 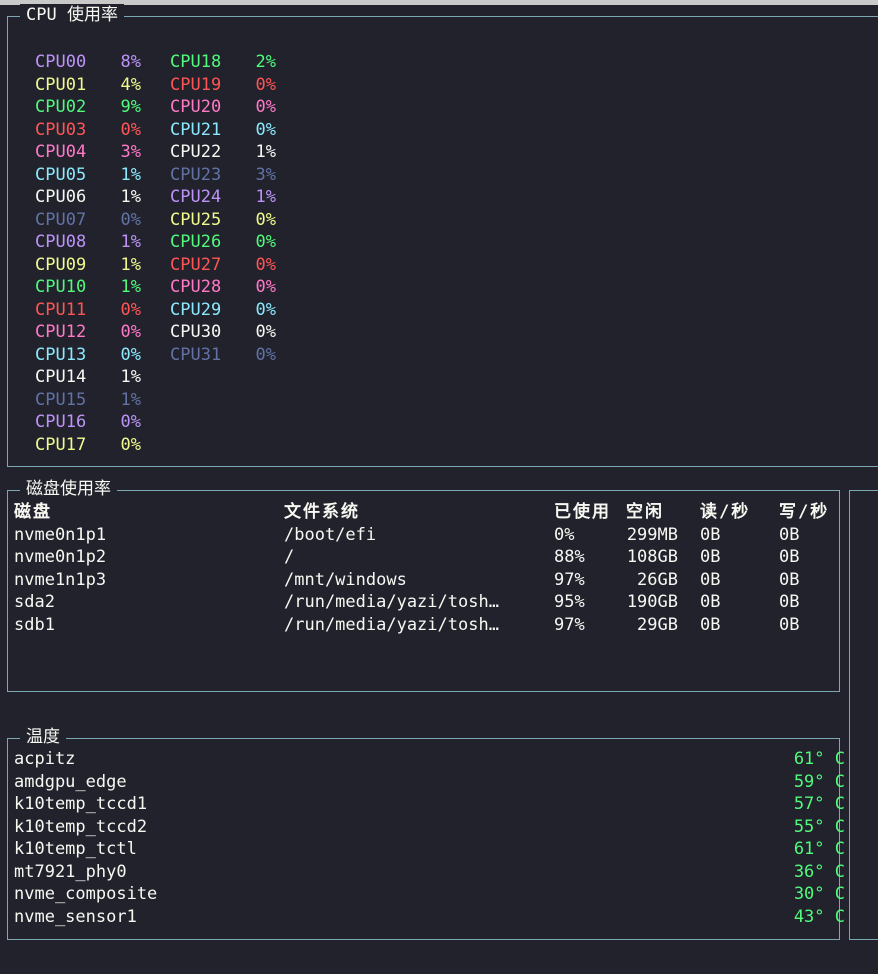 What do you see at coordinates (60, 579) in the screenshot?
I see `disk-cell-disk: nvme1n1p3` at bounding box center [60, 579].